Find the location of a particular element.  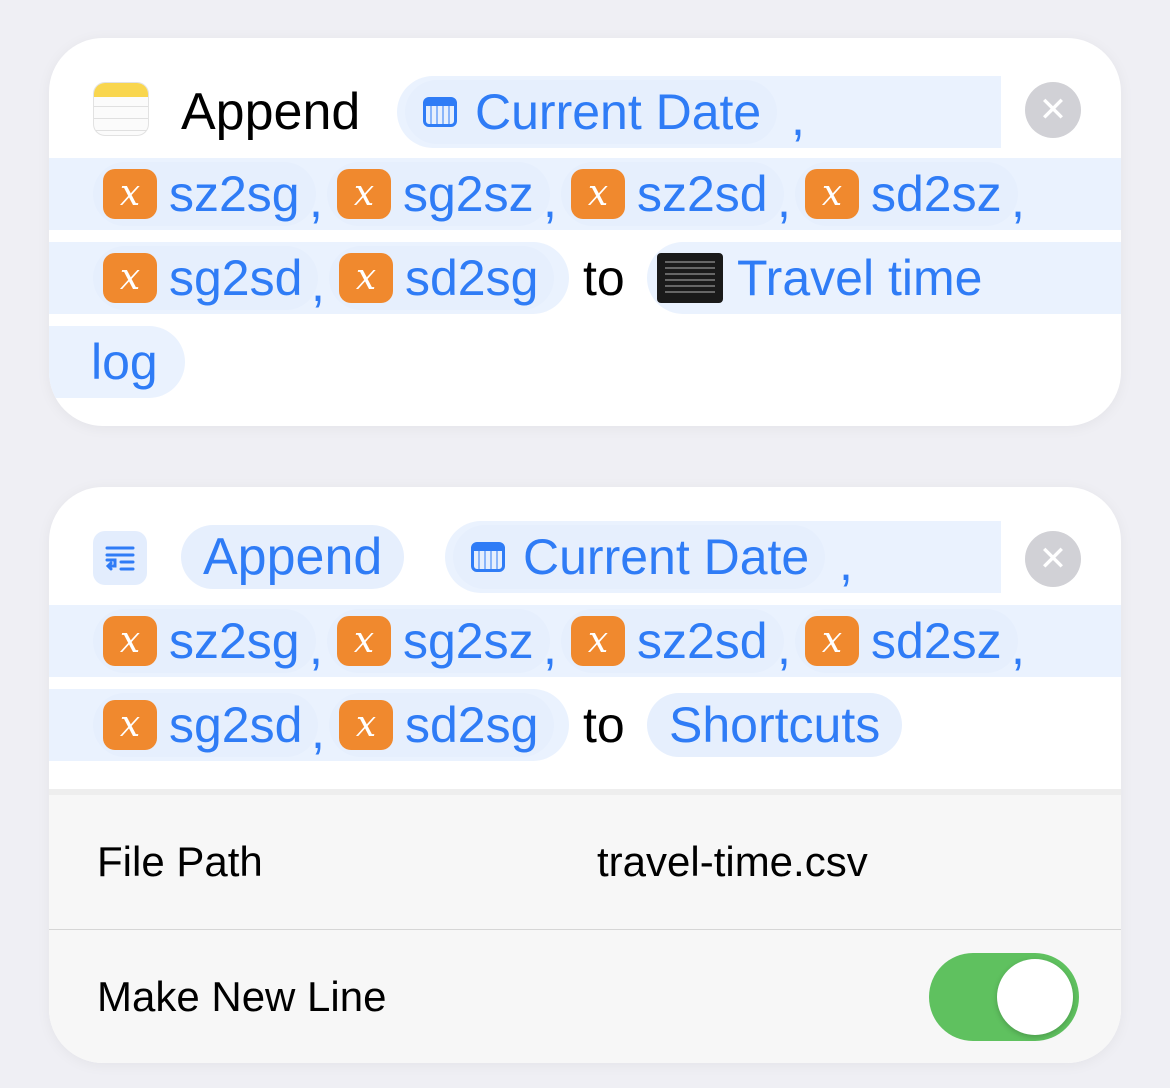

make-new-line-toggle is located at coordinates (1004, 997).